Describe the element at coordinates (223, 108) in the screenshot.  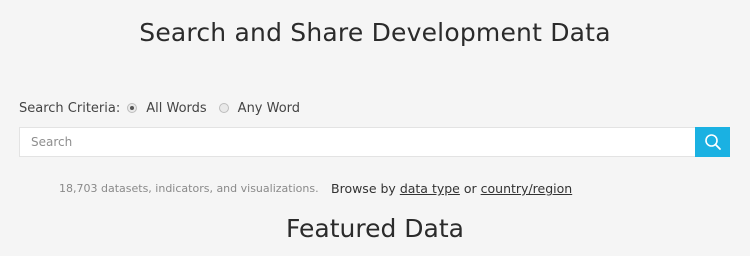
I see `any-word-radio` at that location.